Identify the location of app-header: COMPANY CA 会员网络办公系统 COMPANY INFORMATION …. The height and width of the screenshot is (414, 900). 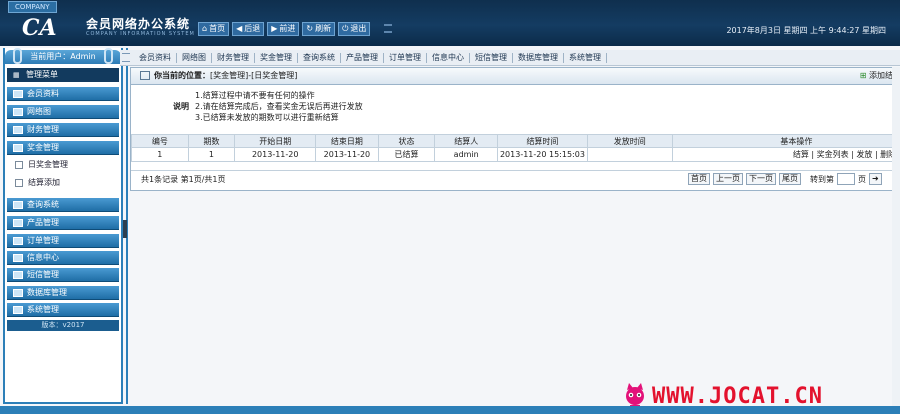
(450, 23).